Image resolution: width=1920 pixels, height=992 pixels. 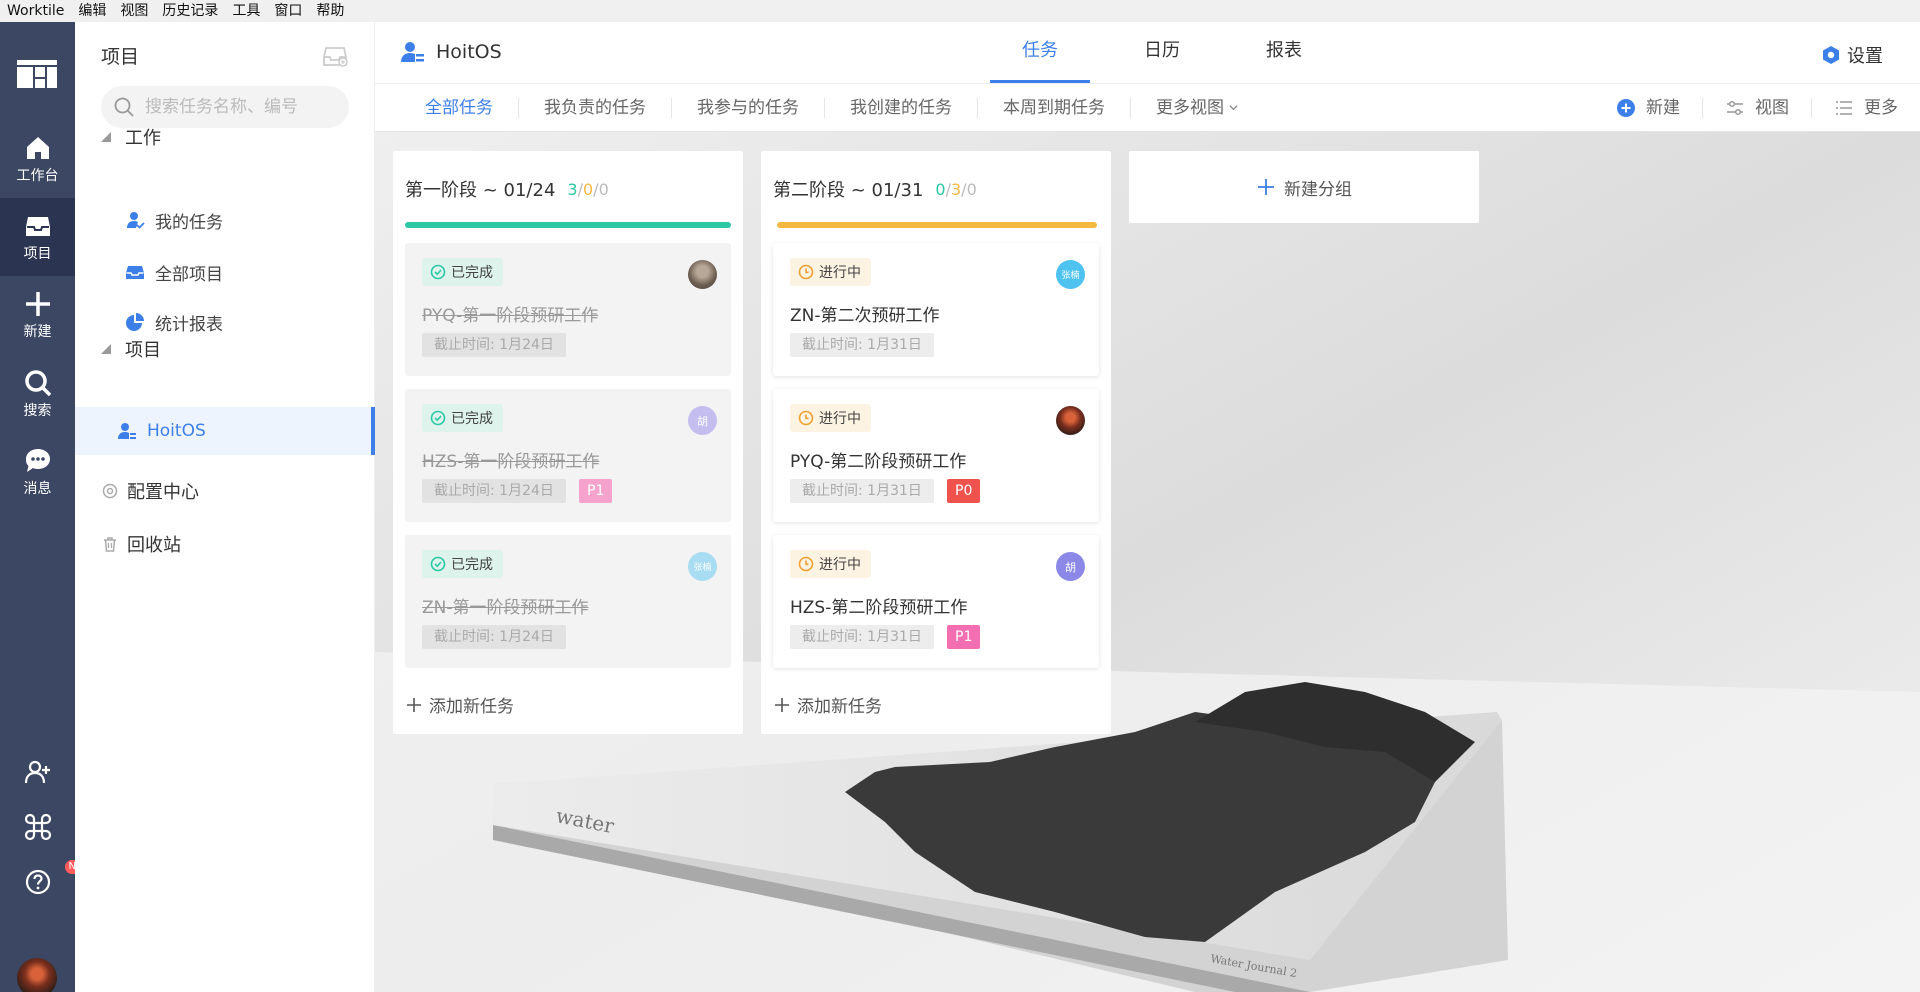 I want to click on tab-tasks: 任务, so click(x=1040, y=52).